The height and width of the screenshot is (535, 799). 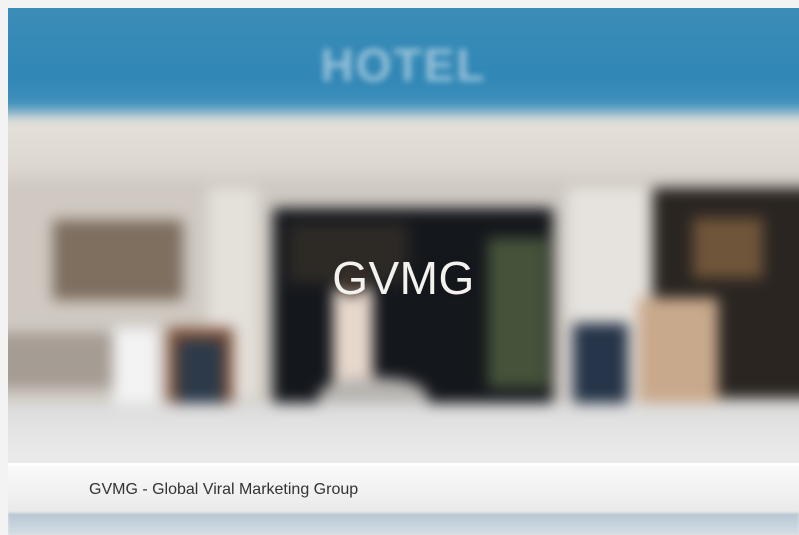 I want to click on caption-link: GVMG - Global Viral Marketing Group, so click(x=223, y=490).